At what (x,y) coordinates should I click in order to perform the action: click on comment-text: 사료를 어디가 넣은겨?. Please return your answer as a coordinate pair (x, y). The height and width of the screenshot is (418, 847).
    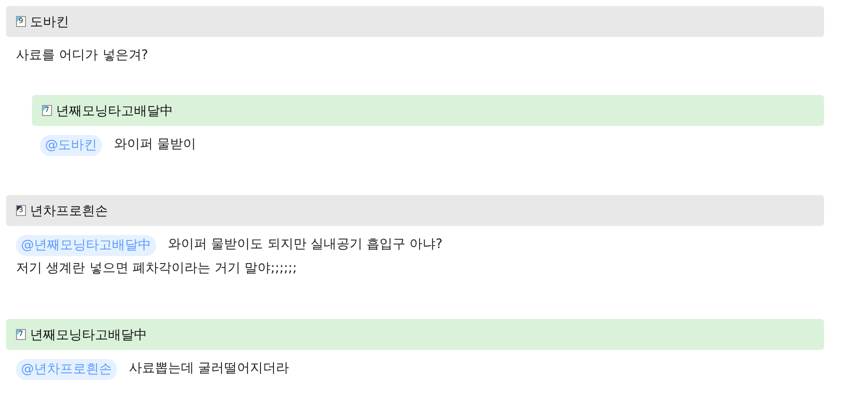
    Looking at the image, I should click on (82, 56).